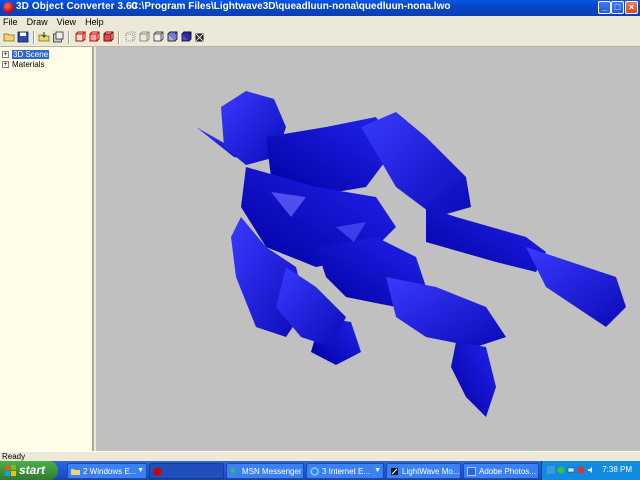  Describe the element at coordinates (631, 7) in the screenshot. I see `close-button: ×` at that location.